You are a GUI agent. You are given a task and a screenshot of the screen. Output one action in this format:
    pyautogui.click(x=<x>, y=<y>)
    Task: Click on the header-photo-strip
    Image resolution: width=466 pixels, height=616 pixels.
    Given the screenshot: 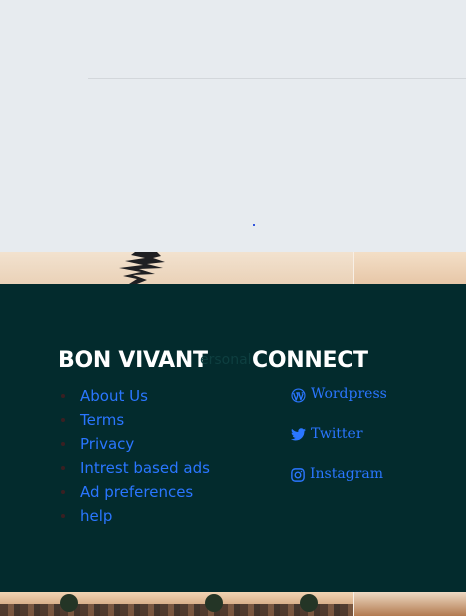 What is the action you would take?
    pyautogui.click(x=233, y=268)
    